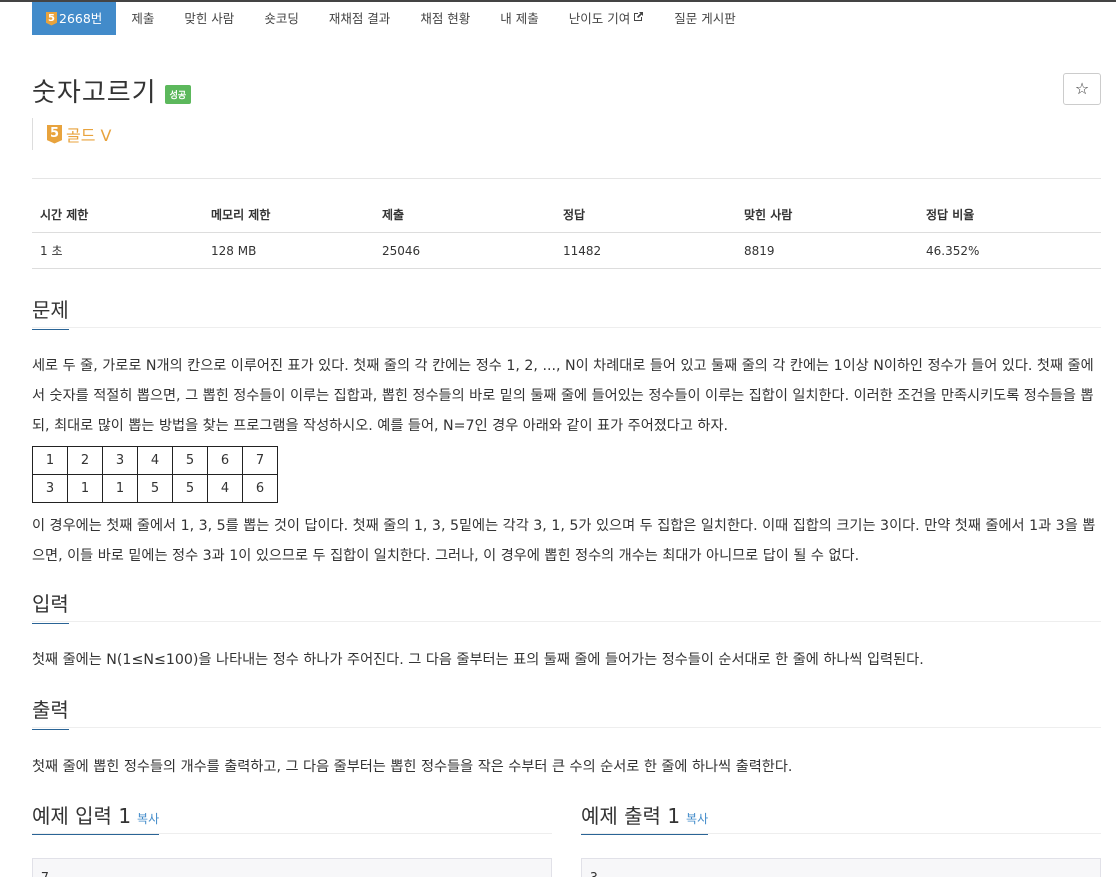 The height and width of the screenshot is (877, 1116). Describe the element at coordinates (85, 461) in the screenshot. I see `table-cell: 2` at that location.